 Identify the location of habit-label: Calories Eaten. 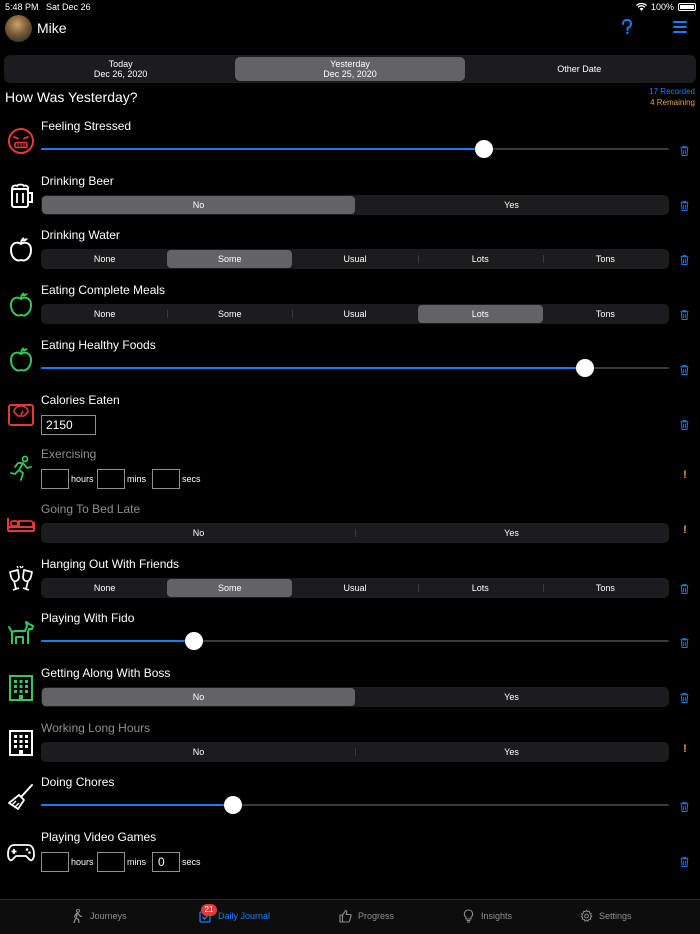
(80, 399).